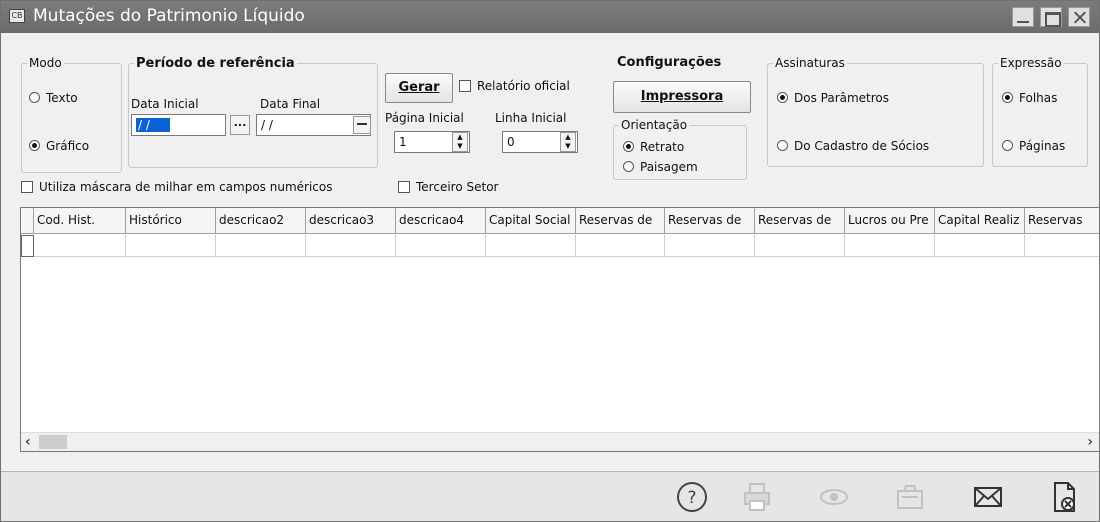 Image resolution: width=1100 pixels, height=522 pixels. Describe the element at coordinates (362, 125) in the screenshot. I see `data-final-picker-button` at that location.